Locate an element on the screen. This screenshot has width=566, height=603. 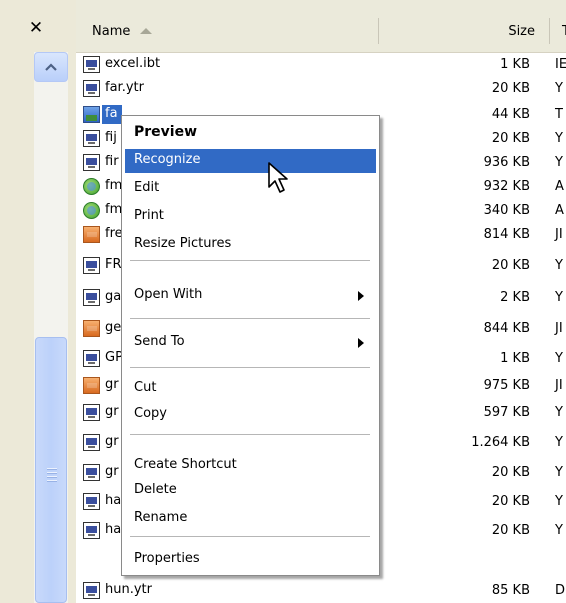
column-header-size-label: Size is located at coordinates (521, 31).